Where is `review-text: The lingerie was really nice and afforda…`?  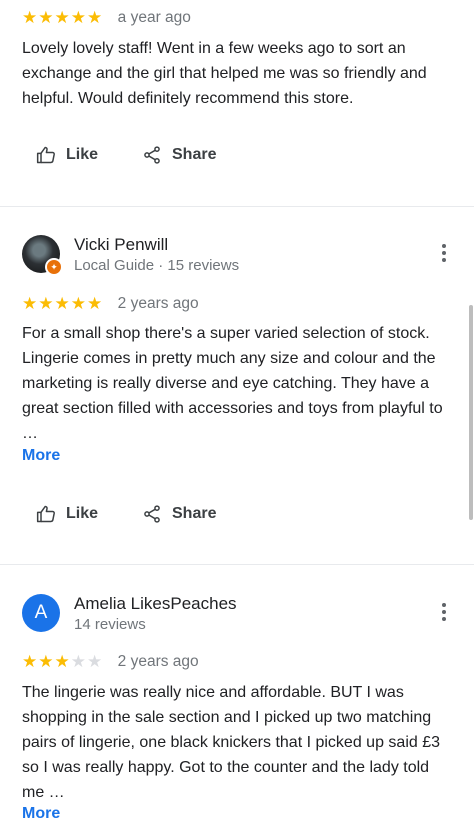 review-text: The lingerie was really nice and afforda… is located at coordinates (231, 742).